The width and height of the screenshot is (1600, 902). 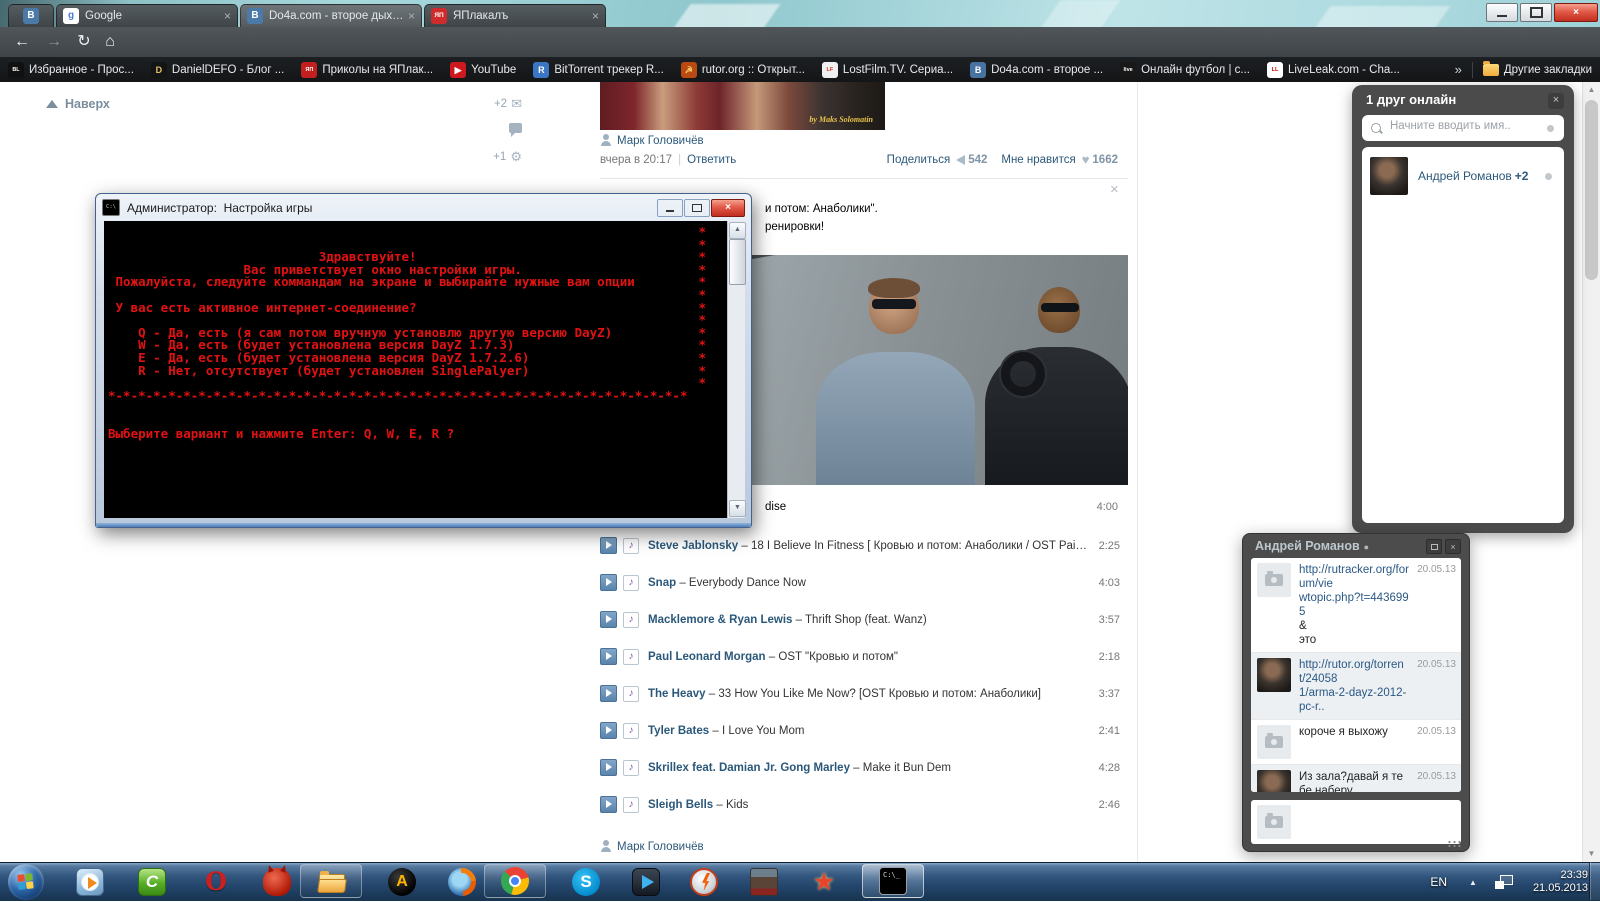 What do you see at coordinates (678, 731) in the screenshot?
I see `audio-artist-link: Tyler Bates` at bounding box center [678, 731].